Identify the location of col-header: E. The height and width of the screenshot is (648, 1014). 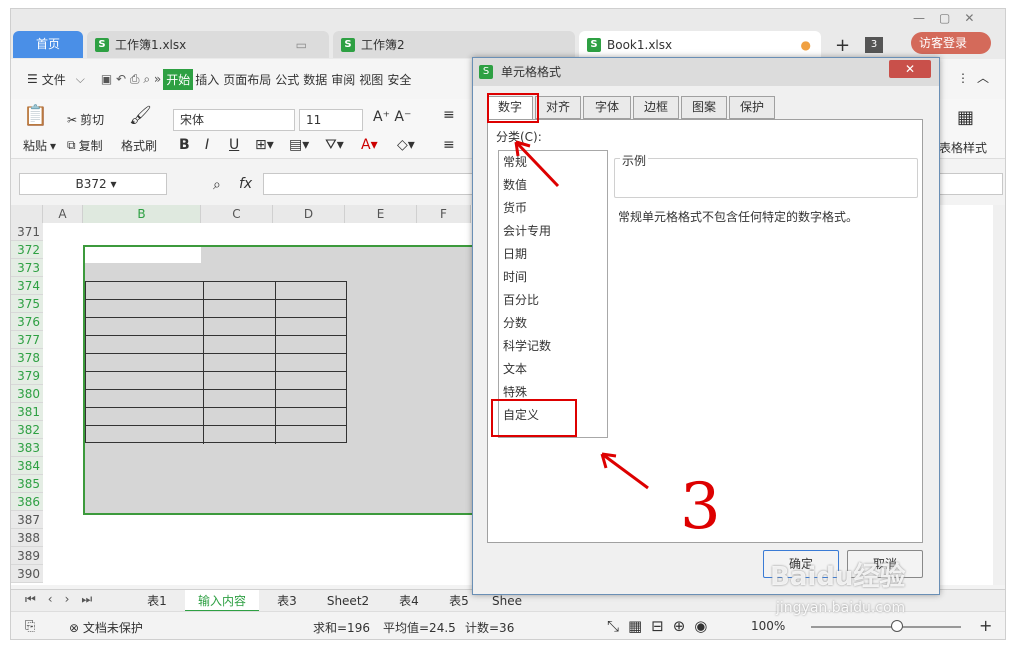
(381, 214).